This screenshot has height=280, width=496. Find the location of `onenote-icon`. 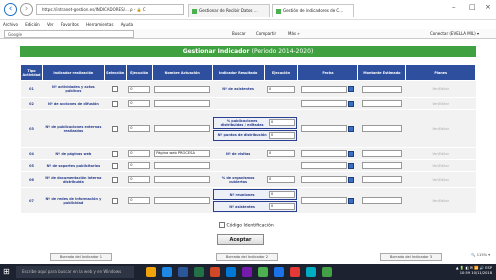

onenote-icon is located at coordinates (247, 272).